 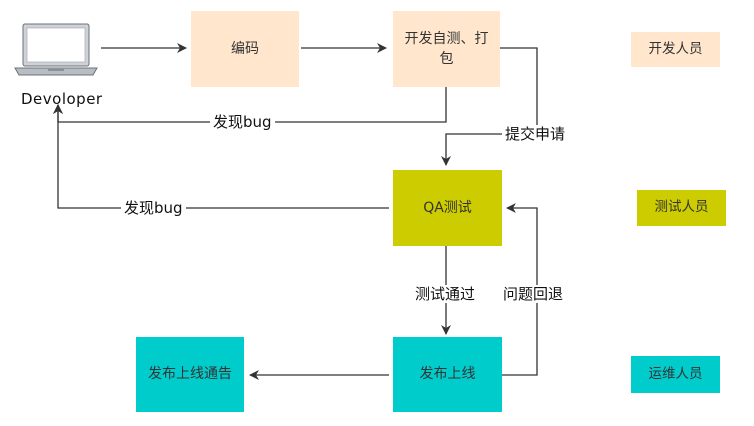 What do you see at coordinates (533, 294) in the screenshot?
I see `edge-label-rollback: 问题回退` at bounding box center [533, 294].